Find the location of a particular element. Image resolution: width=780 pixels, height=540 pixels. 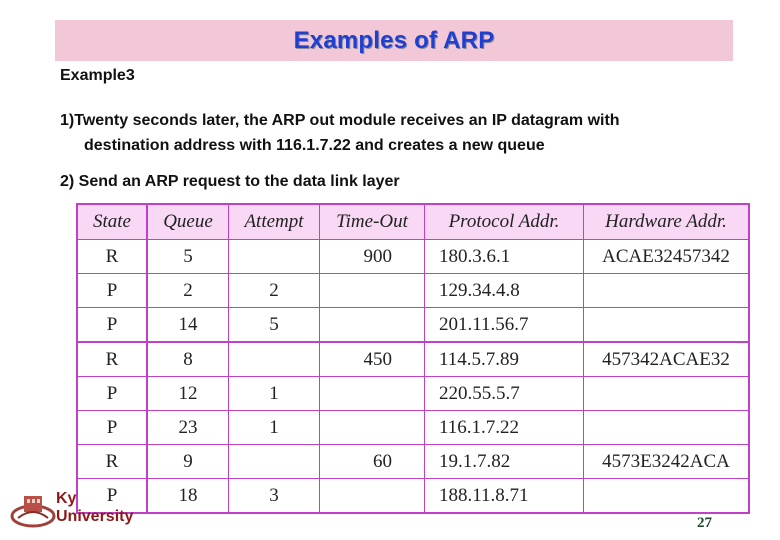

cell-queue: 18 is located at coordinates (187, 496).